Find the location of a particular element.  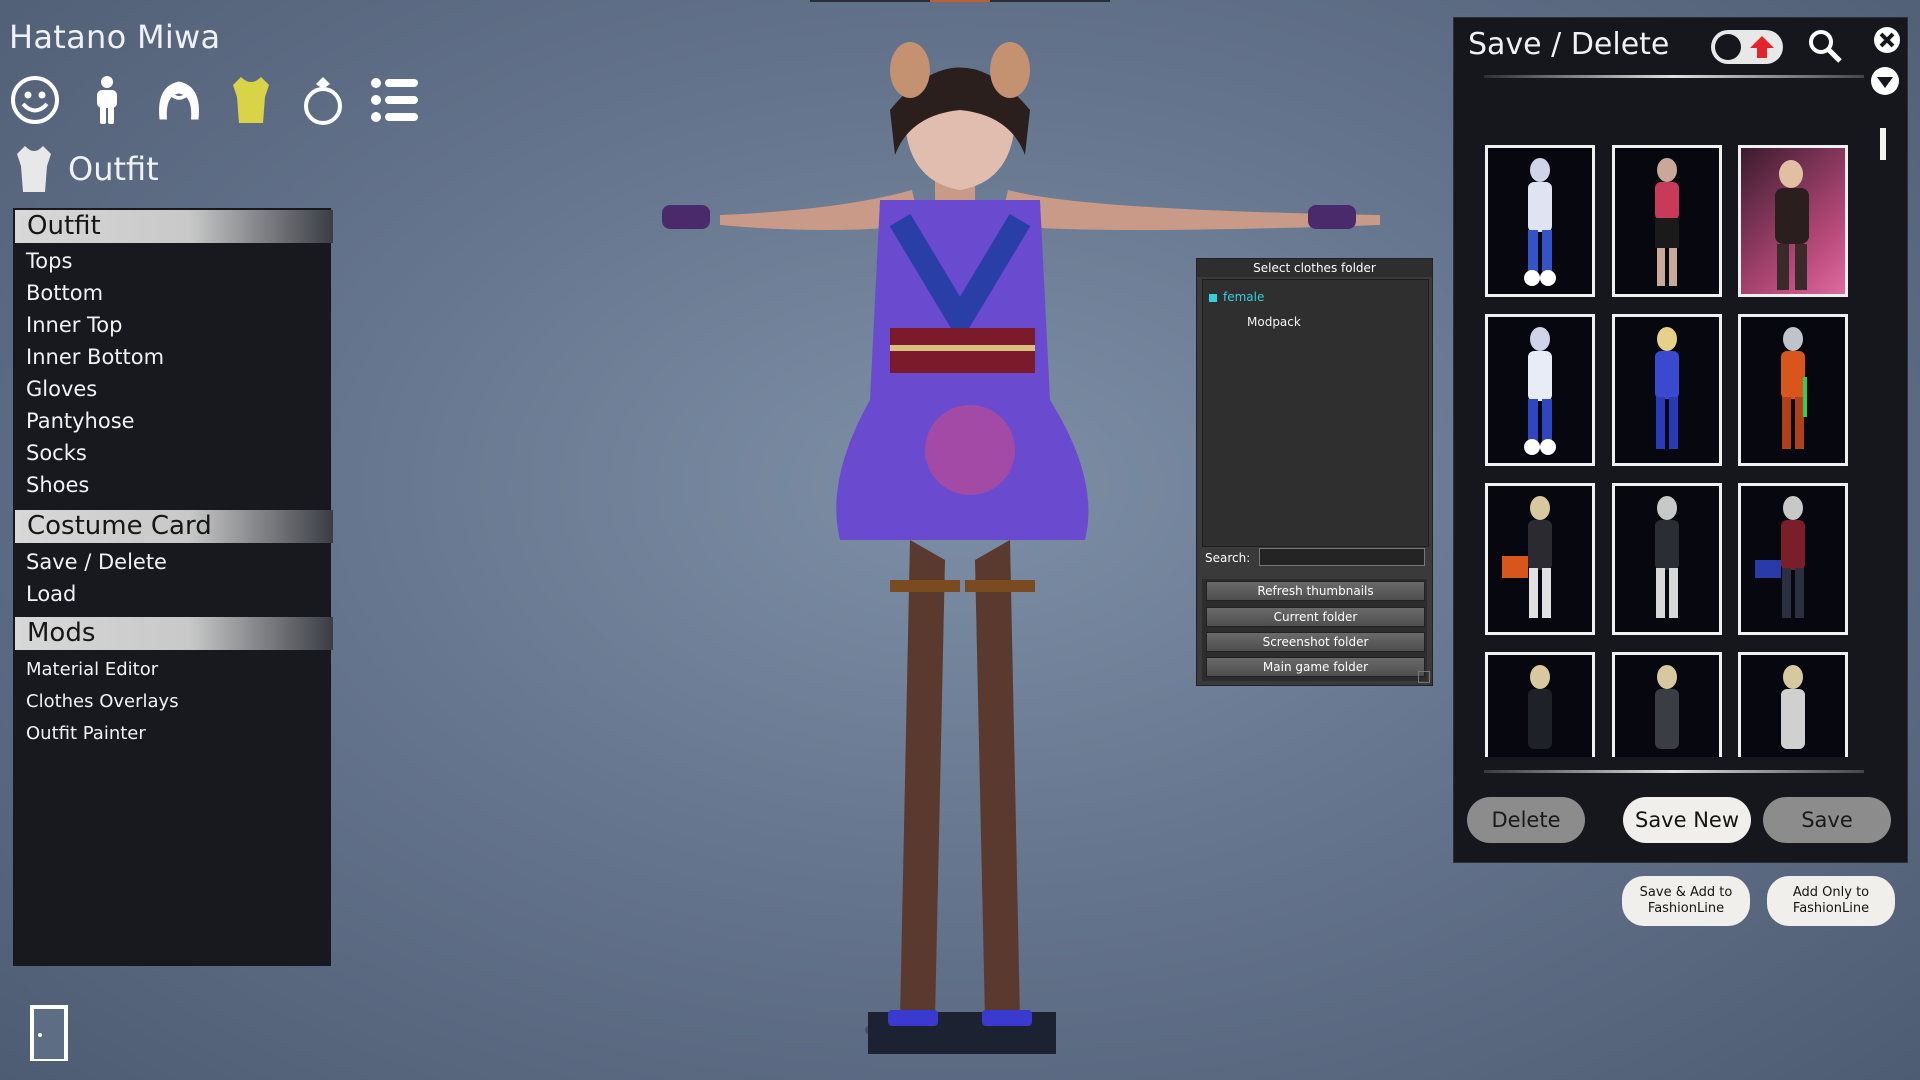

top-indicator-bar is located at coordinates (960, 1).